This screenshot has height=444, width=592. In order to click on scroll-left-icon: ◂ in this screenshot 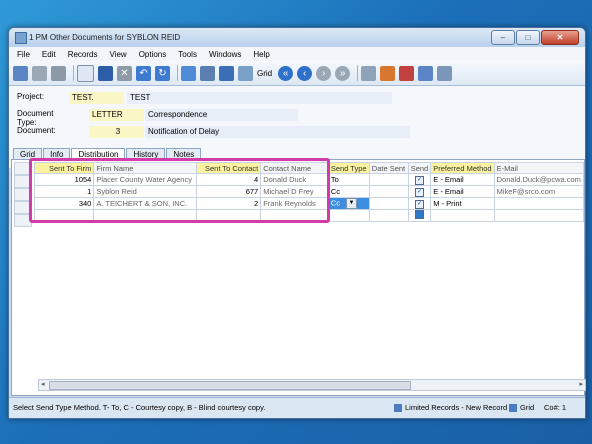, I will do `click(43, 384)`.